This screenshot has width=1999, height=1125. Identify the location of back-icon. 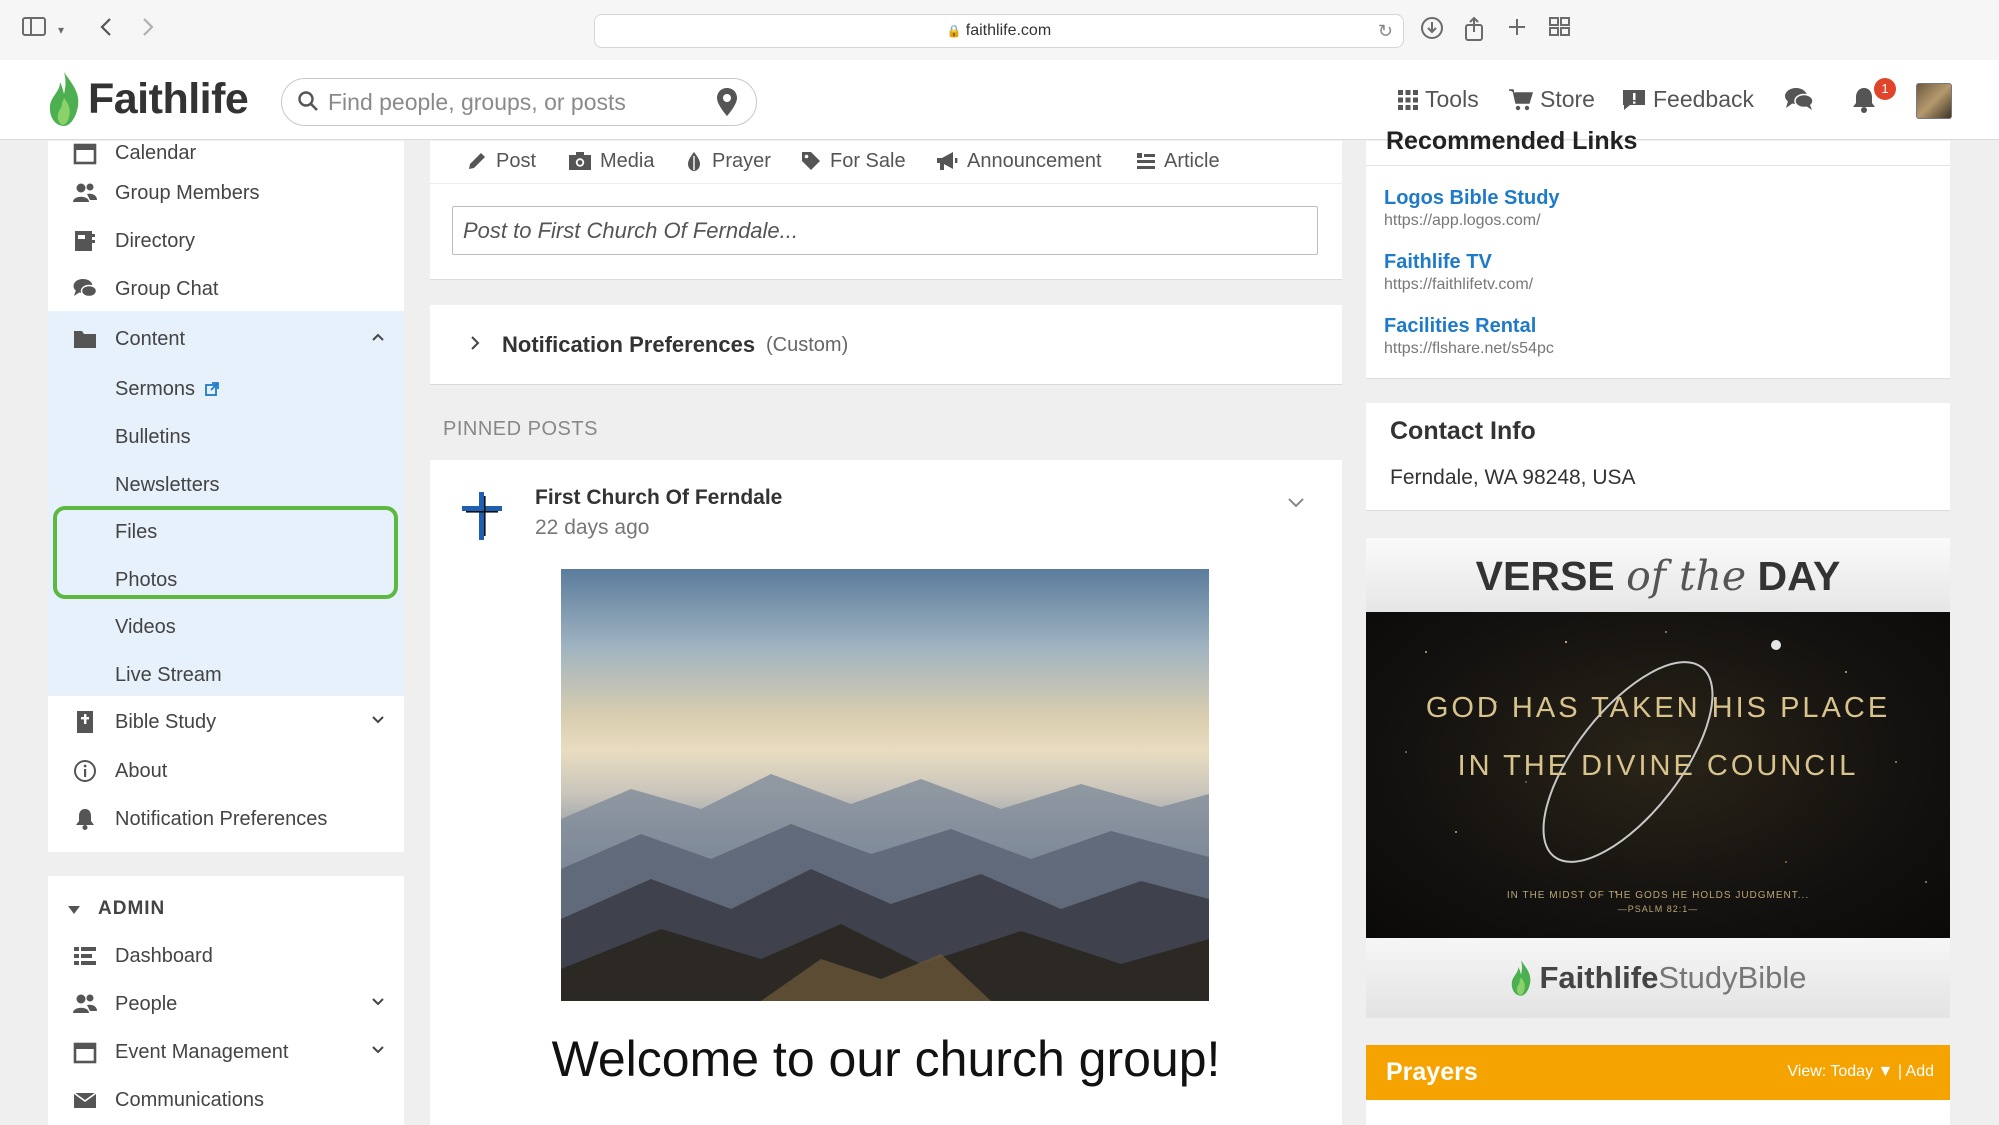
(106, 30).